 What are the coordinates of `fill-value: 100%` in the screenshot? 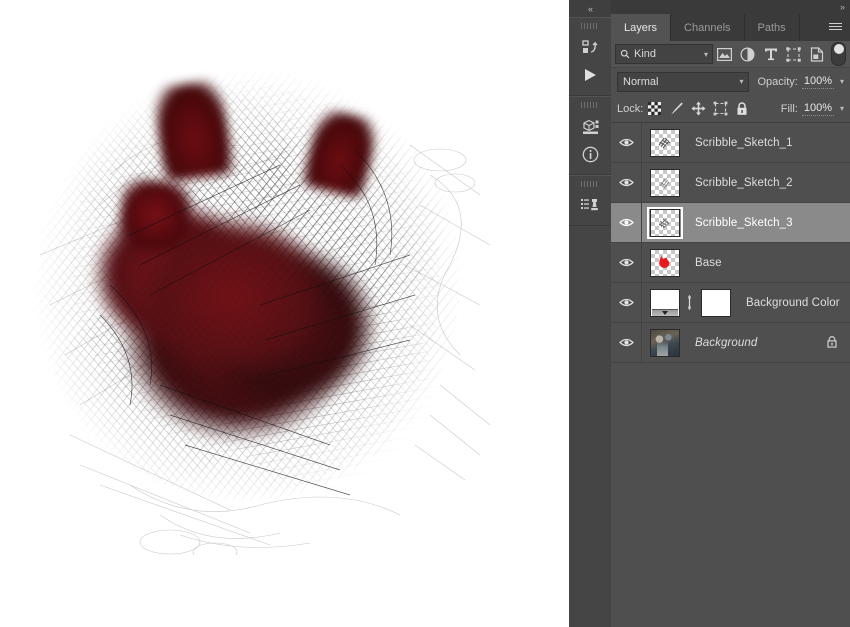 It's located at (817, 109).